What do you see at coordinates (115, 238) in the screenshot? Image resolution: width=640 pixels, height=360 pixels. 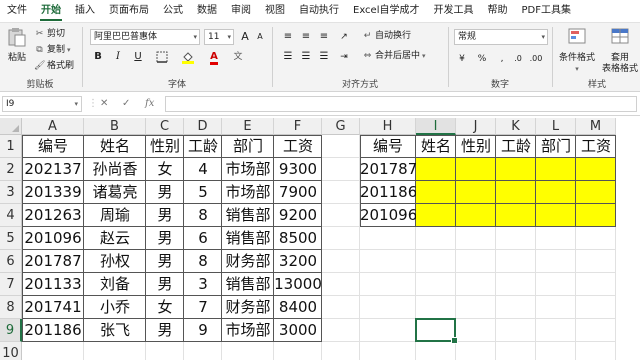 I see `table-cell: 赵云` at bounding box center [115, 238].